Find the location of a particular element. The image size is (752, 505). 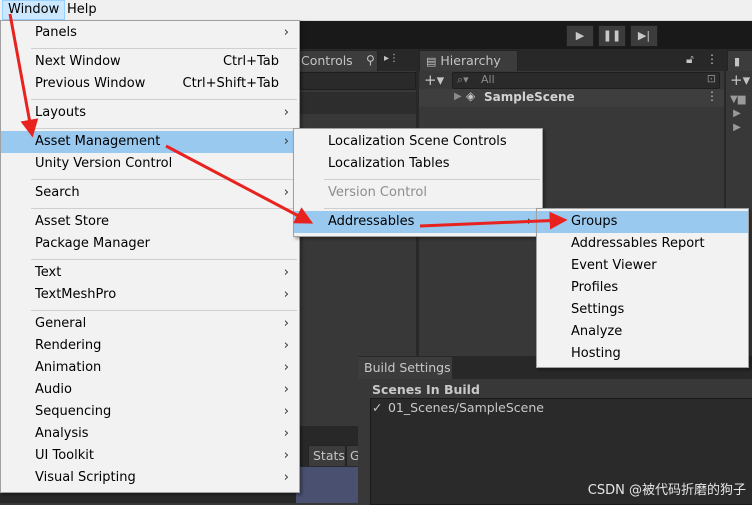

tab-hierarchy-label: Hierarchy is located at coordinates (470, 60).